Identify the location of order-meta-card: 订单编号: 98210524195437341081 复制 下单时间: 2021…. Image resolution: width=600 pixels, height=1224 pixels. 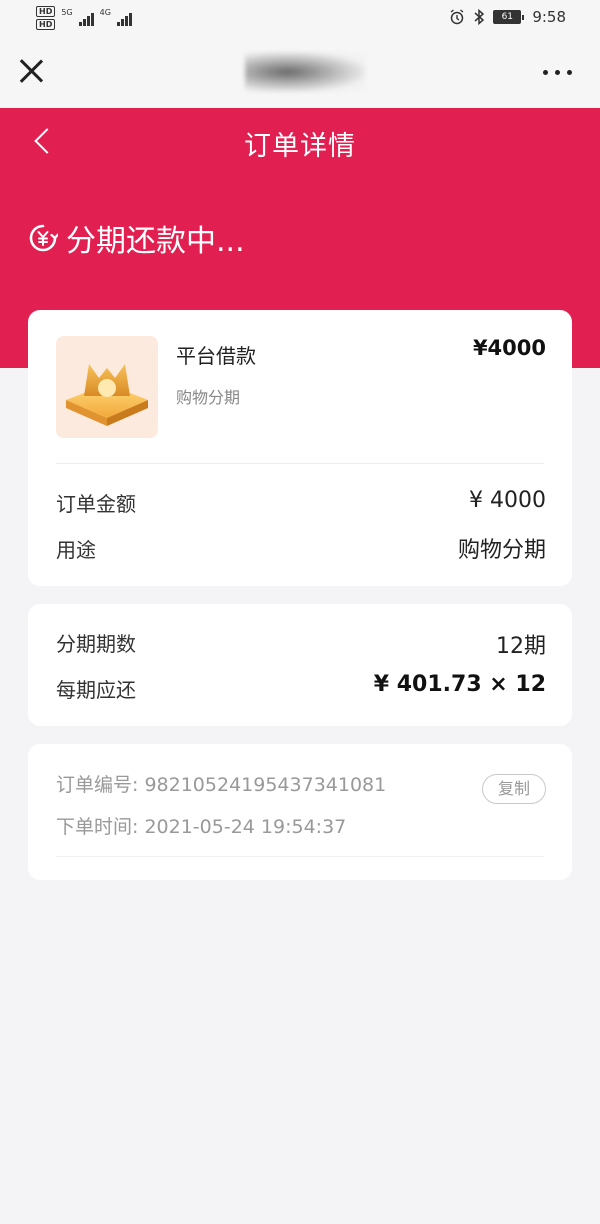
(300, 812).